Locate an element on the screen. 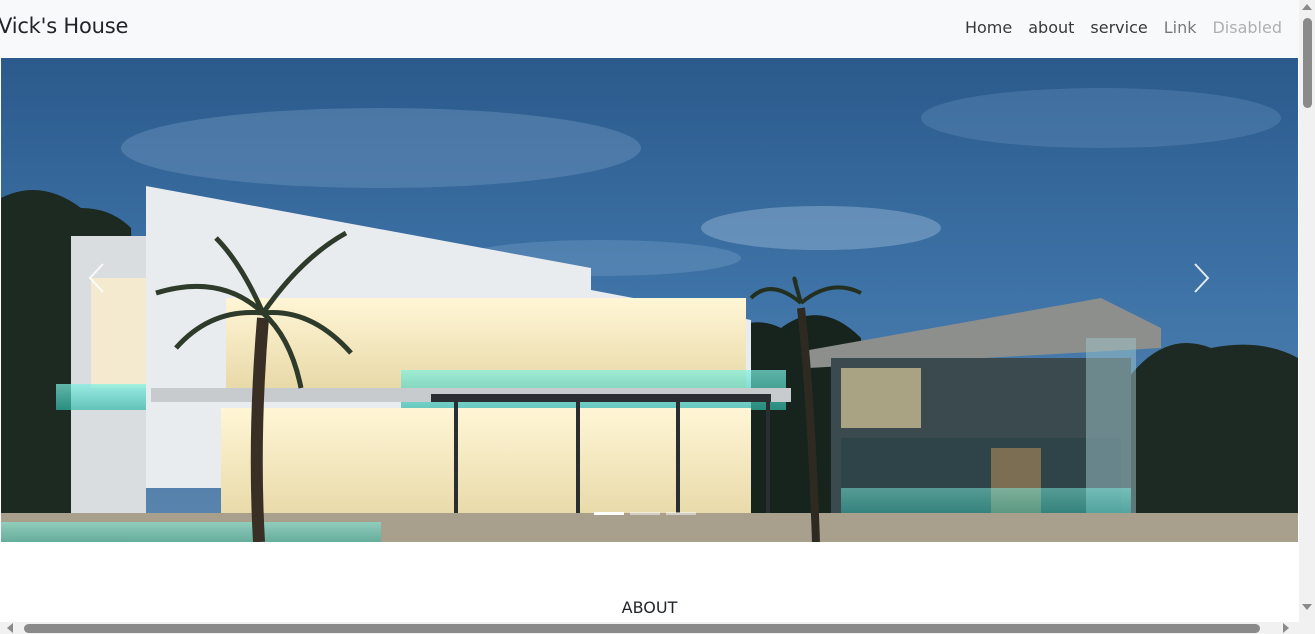  chevron-right-icon is located at coordinates (1202, 278).